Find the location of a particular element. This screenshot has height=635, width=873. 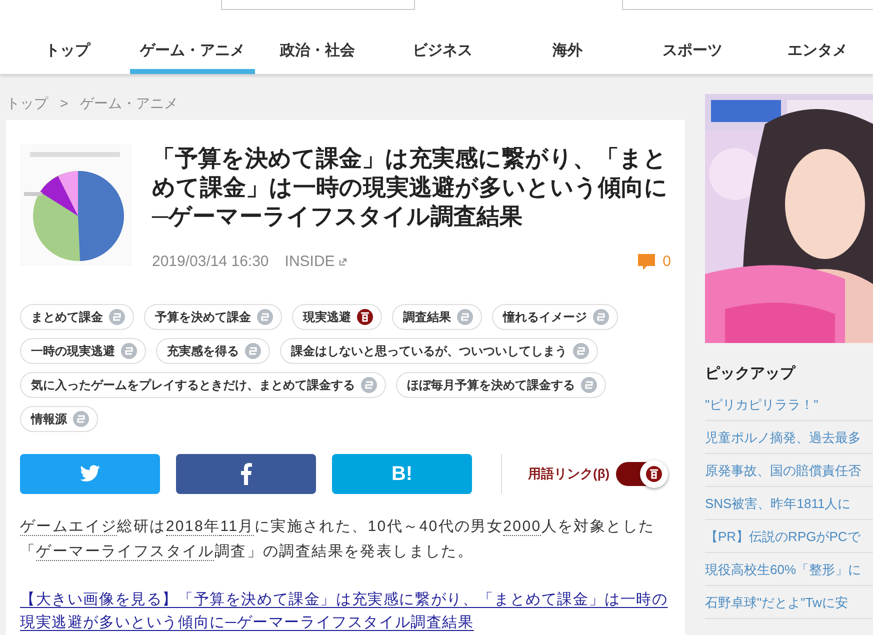

facebook-share-button is located at coordinates (246, 474).